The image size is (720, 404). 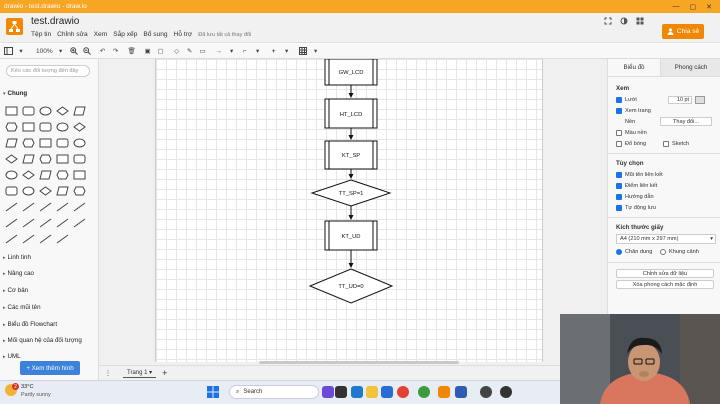 What do you see at coordinates (28, 159) in the screenshot?
I see `shape-cube-icon` at bounding box center [28, 159].